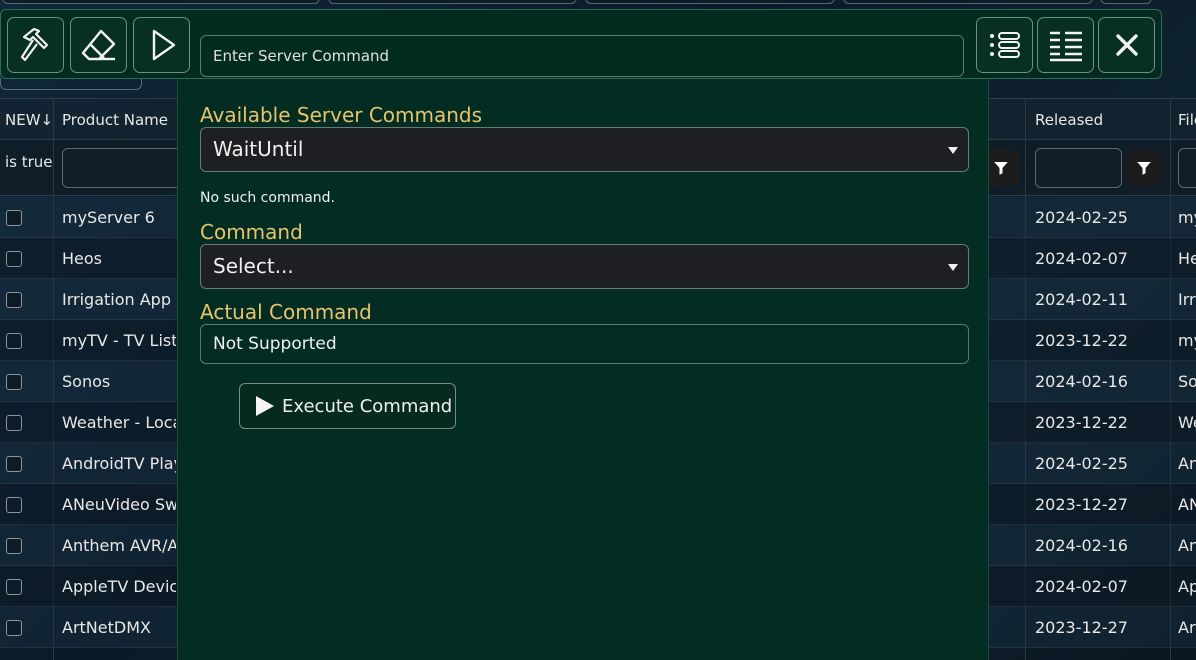  Describe the element at coordinates (1187, 504) in the screenshot. I see `row-file: ANeu` at that location.